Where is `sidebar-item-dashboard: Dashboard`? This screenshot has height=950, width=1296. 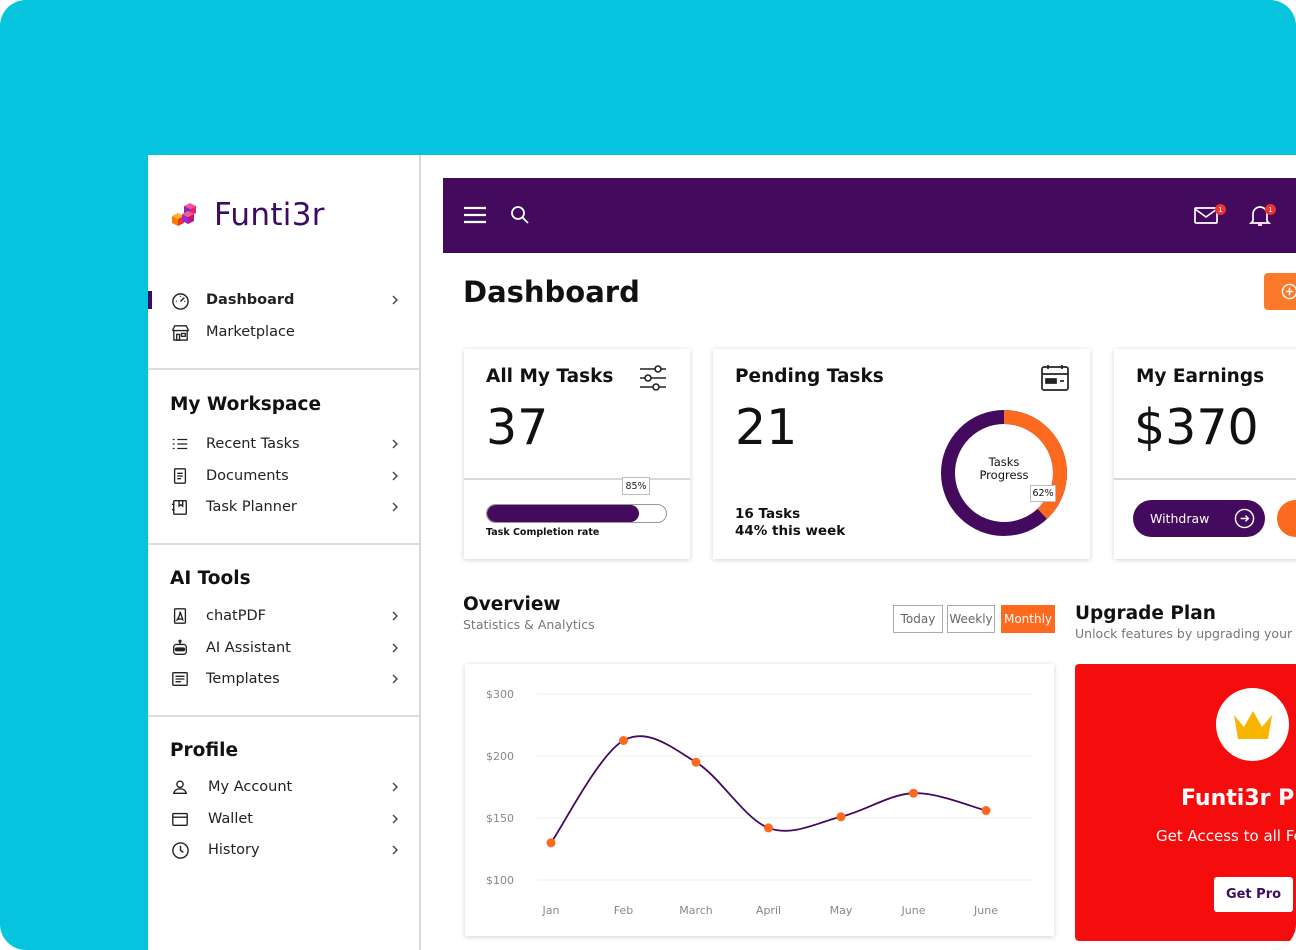 sidebar-item-dashboard: Dashboard is located at coordinates (283, 300).